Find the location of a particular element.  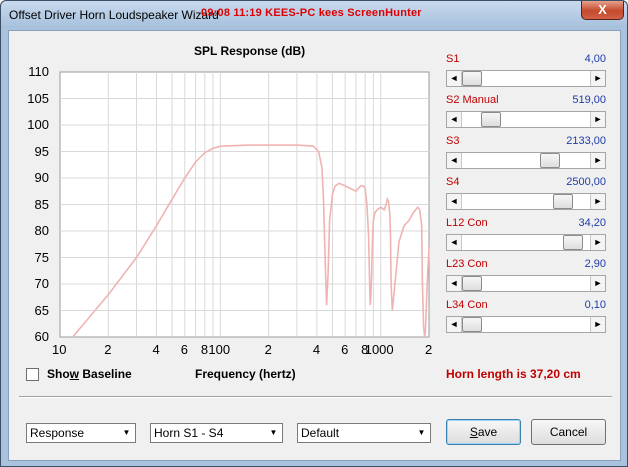

y-tick-label: 75 is located at coordinates (41, 257).